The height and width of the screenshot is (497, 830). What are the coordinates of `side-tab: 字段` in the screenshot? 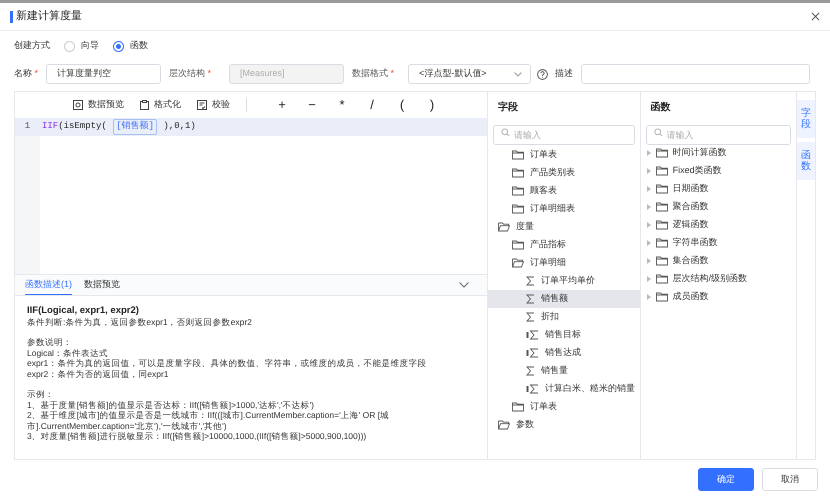 It's located at (806, 119).